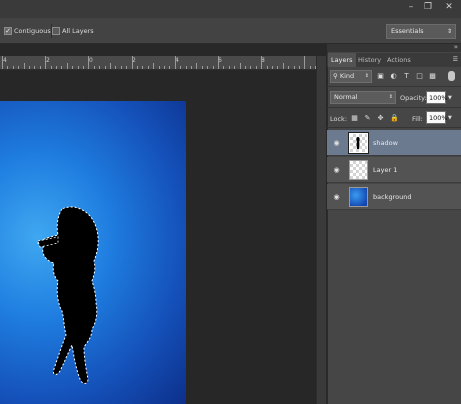 Image resolution: width=461 pixels, height=404 pixels. What do you see at coordinates (428, 7) in the screenshot?
I see `maximize-button: ❐` at bounding box center [428, 7].